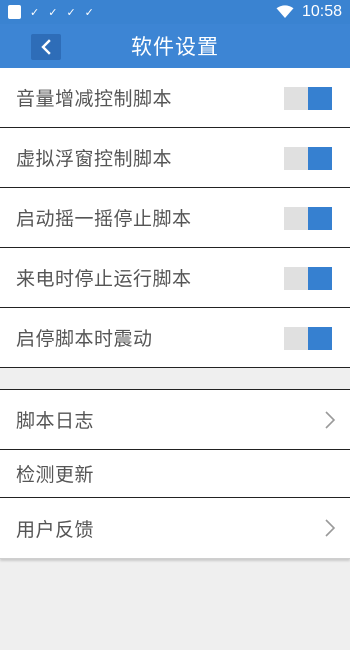 The width and height of the screenshot is (350, 650). I want to click on setting-row-stop-on-call: 来电时停止运行脚本, so click(175, 278).